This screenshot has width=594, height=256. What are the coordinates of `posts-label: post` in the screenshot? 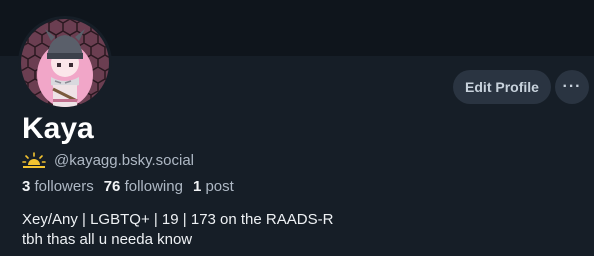 It's located at (219, 186).